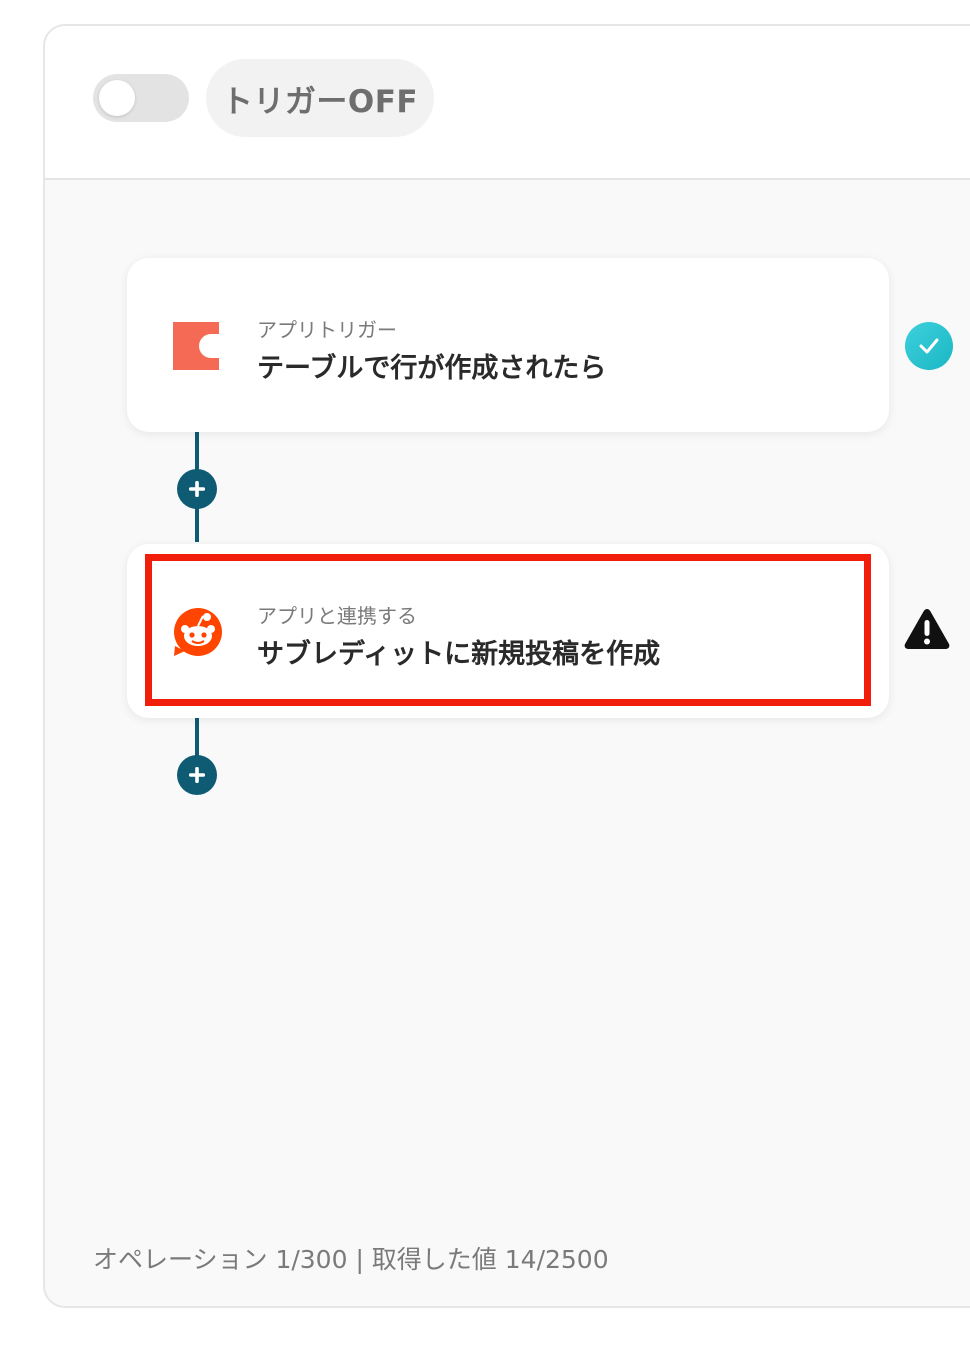  Describe the element at coordinates (320, 98) in the screenshot. I see `trigger-status-label: トリガーOFF` at that location.